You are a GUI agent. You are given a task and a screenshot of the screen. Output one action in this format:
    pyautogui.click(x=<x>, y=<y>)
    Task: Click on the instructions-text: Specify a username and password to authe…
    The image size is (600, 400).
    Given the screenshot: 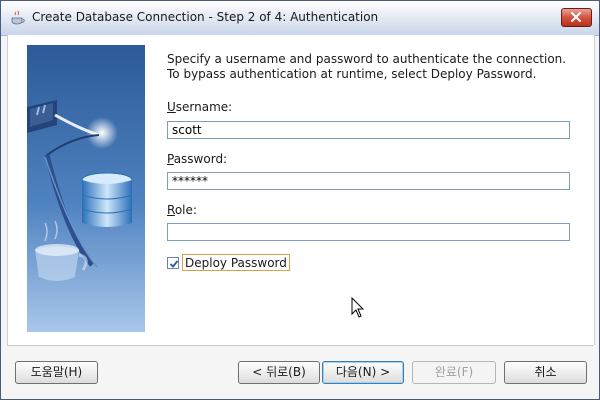 What is the action you would take?
    pyautogui.click(x=367, y=66)
    